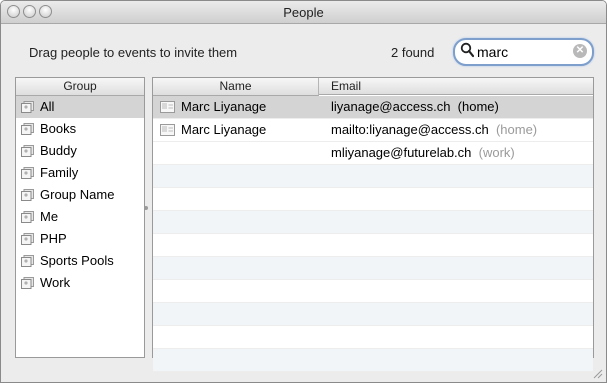 This screenshot has height=383, width=607. I want to click on email-column-header: Email, so click(456, 86).